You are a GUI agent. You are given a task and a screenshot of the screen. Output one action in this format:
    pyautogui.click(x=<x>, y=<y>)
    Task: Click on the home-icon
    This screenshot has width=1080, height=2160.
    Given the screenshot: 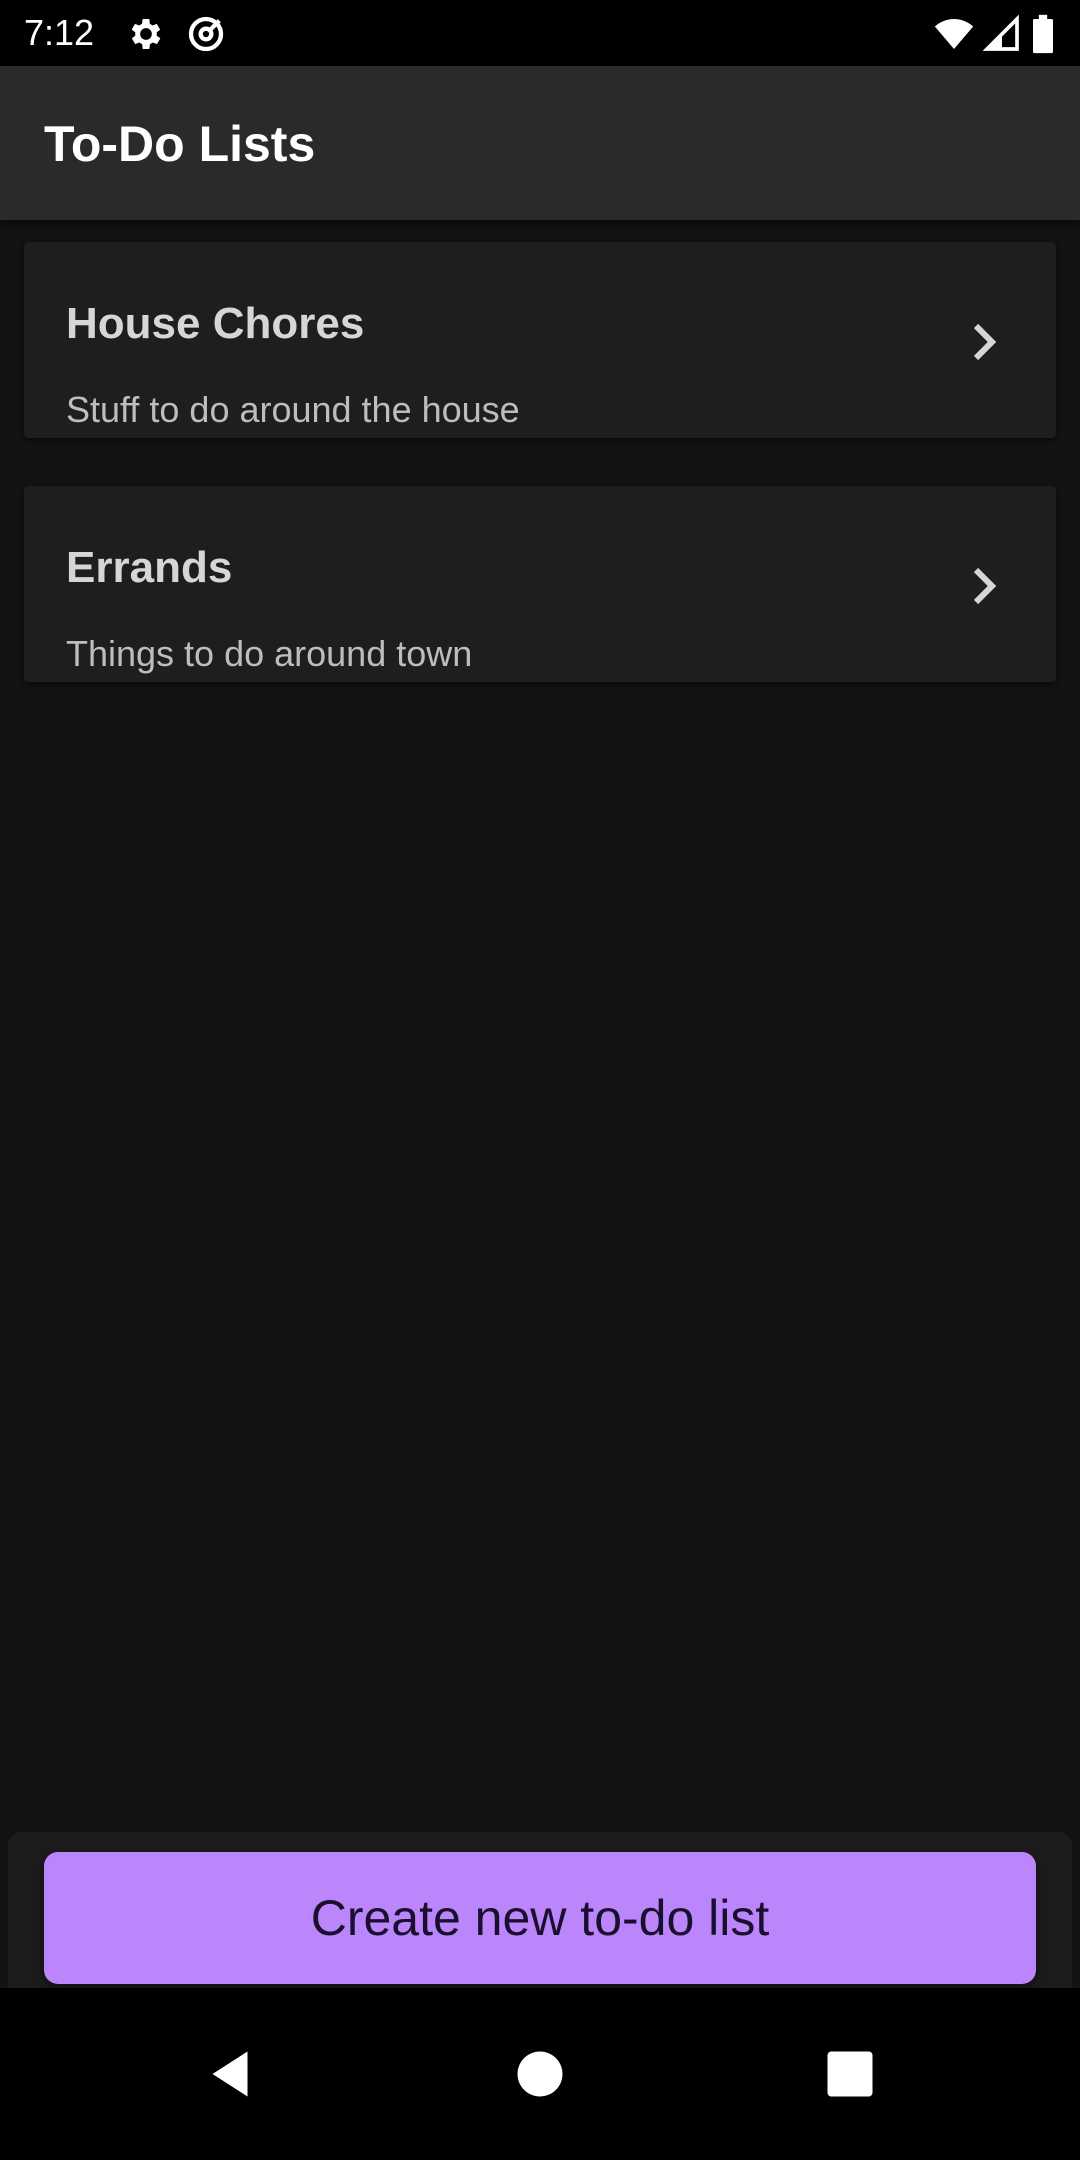 What is the action you would take?
    pyautogui.click(x=540, y=2074)
    